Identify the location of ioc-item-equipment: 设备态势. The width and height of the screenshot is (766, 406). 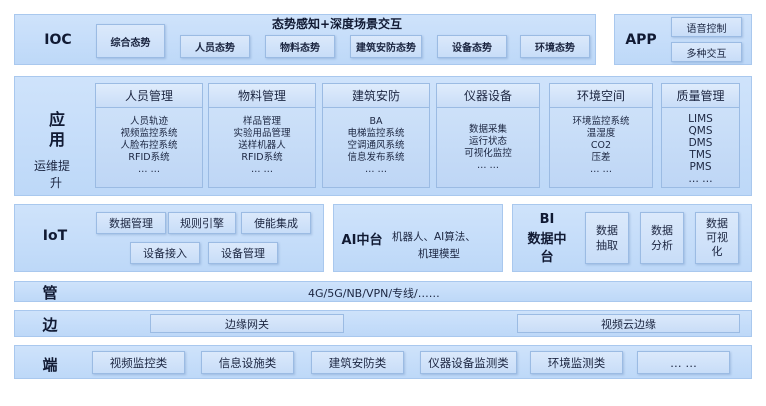
(472, 46).